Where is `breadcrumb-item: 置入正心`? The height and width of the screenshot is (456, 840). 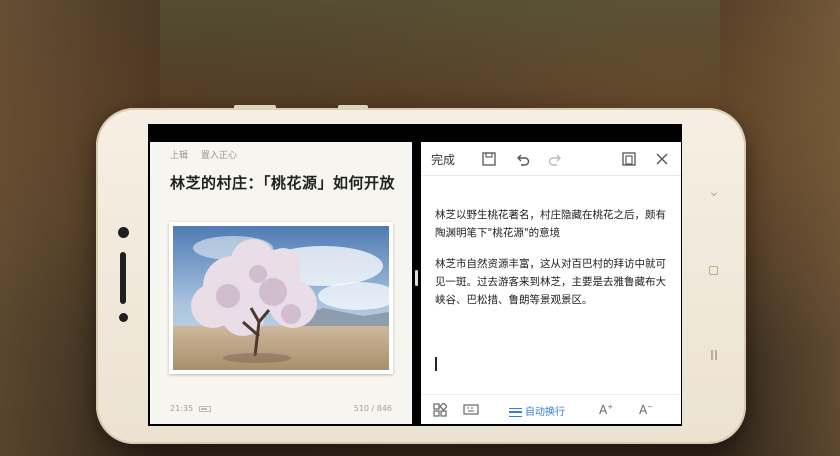
breadcrumb-item: 置入正心 is located at coordinates (219, 156).